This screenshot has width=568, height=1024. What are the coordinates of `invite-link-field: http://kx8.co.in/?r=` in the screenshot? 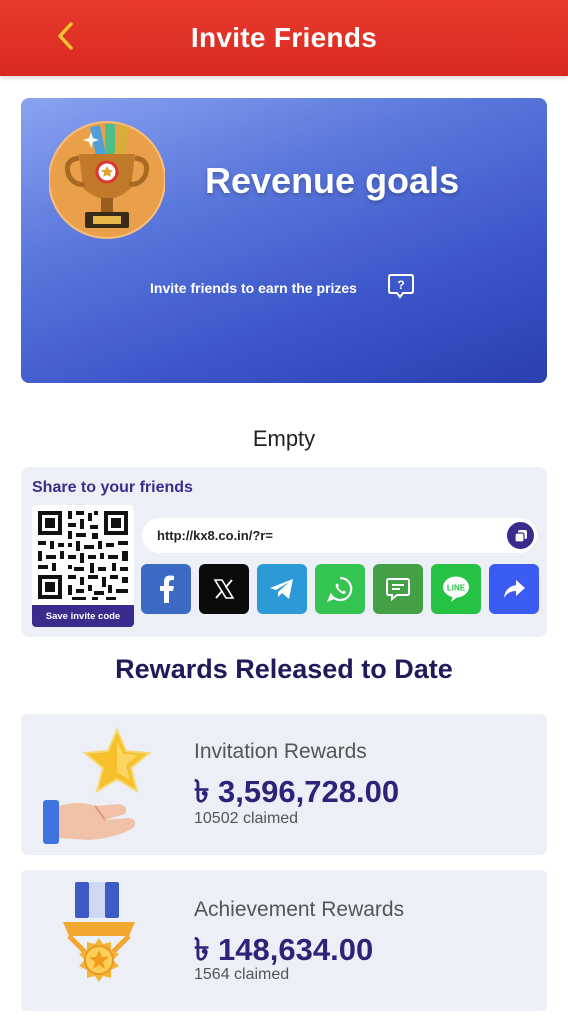 It's located at (339, 535).